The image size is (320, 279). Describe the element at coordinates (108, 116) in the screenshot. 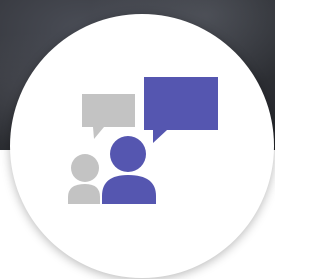

I see `gray-speech-bubble` at that location.